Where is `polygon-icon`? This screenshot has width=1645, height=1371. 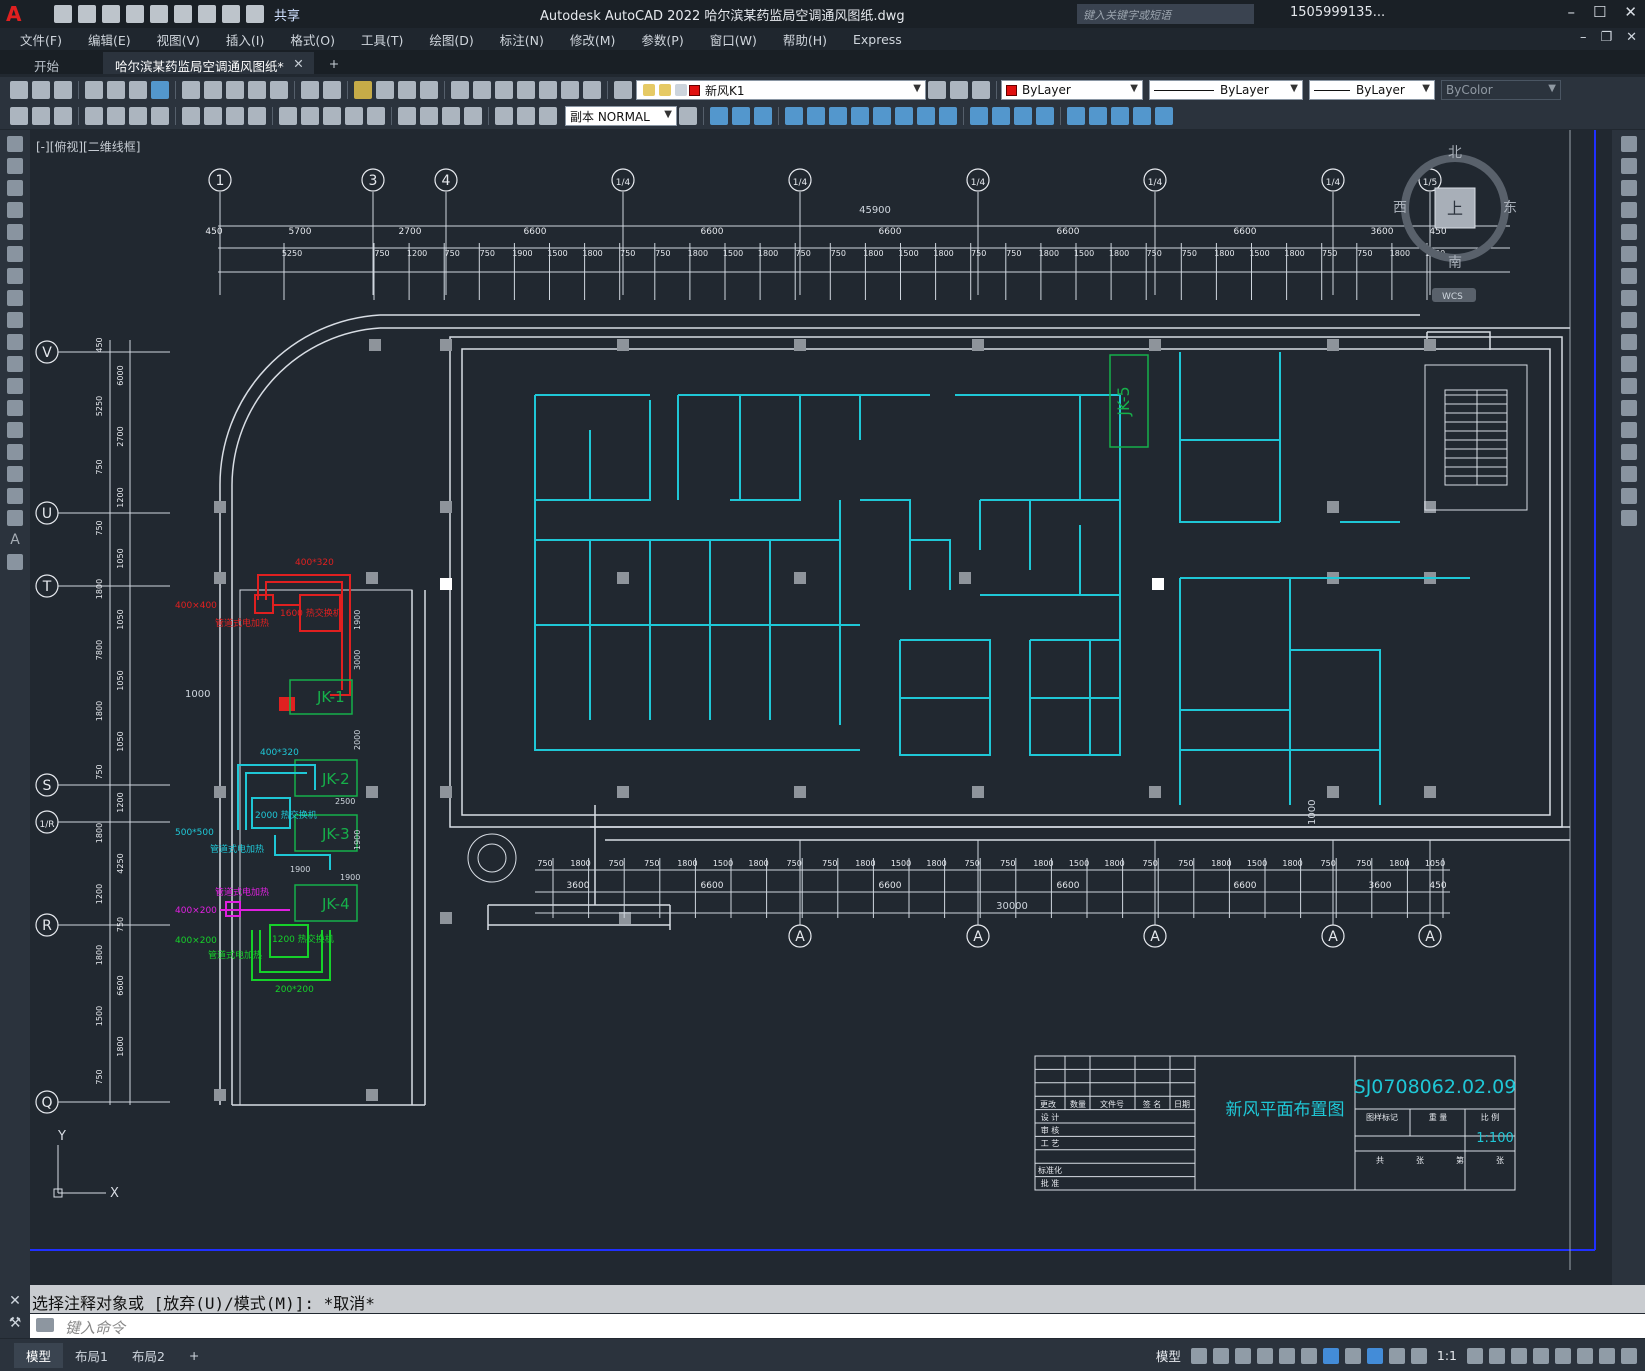 polygon-icon is located at coordinates (15, 210).